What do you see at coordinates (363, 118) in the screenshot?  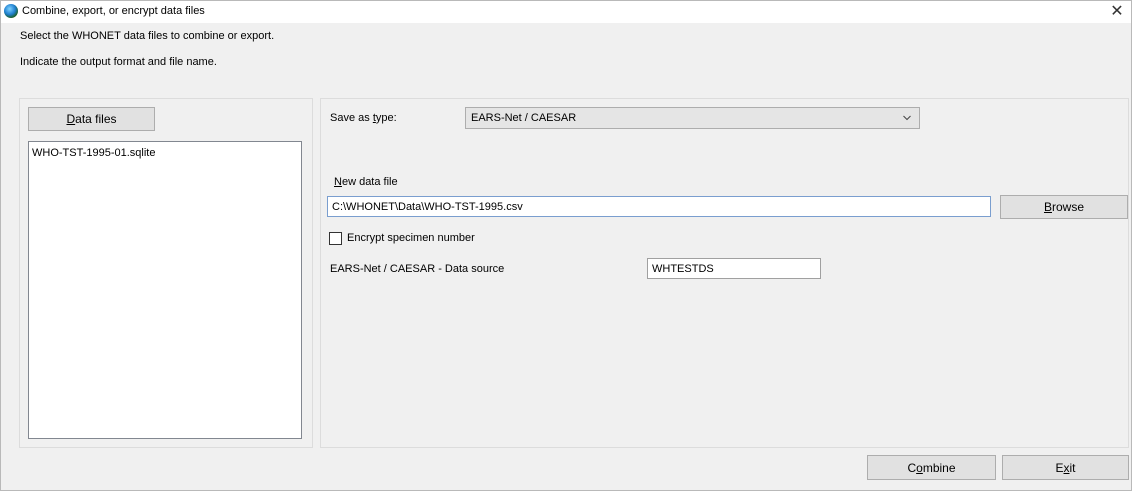 I see `save-as-type-label: Save as type:` at bounding box center [363, 118].